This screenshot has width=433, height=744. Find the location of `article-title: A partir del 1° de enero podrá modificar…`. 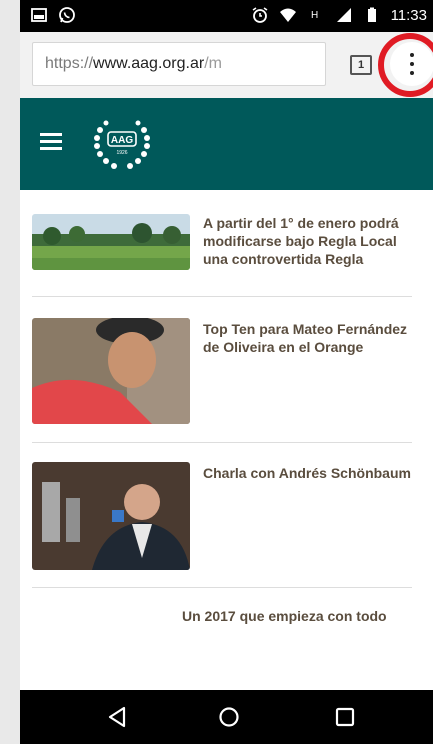

article-title: A partir del 1° de enero podrá modificar… is located at coordinates (309, 241).